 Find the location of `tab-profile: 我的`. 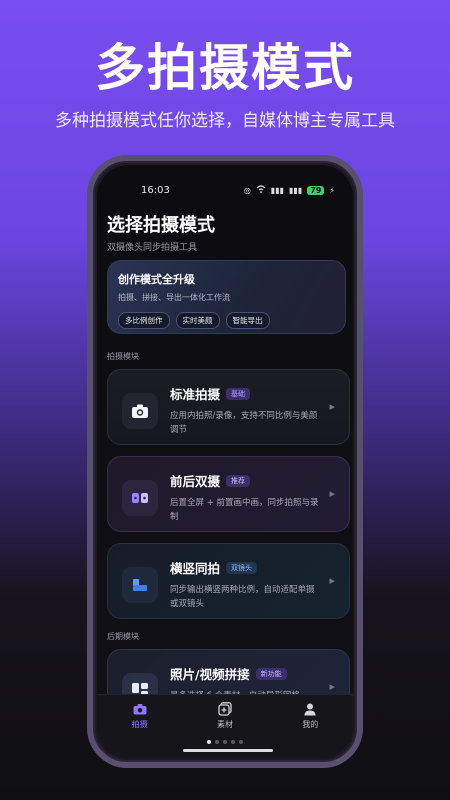

tab-profile: 我的 is located at coordinates (310, 729).